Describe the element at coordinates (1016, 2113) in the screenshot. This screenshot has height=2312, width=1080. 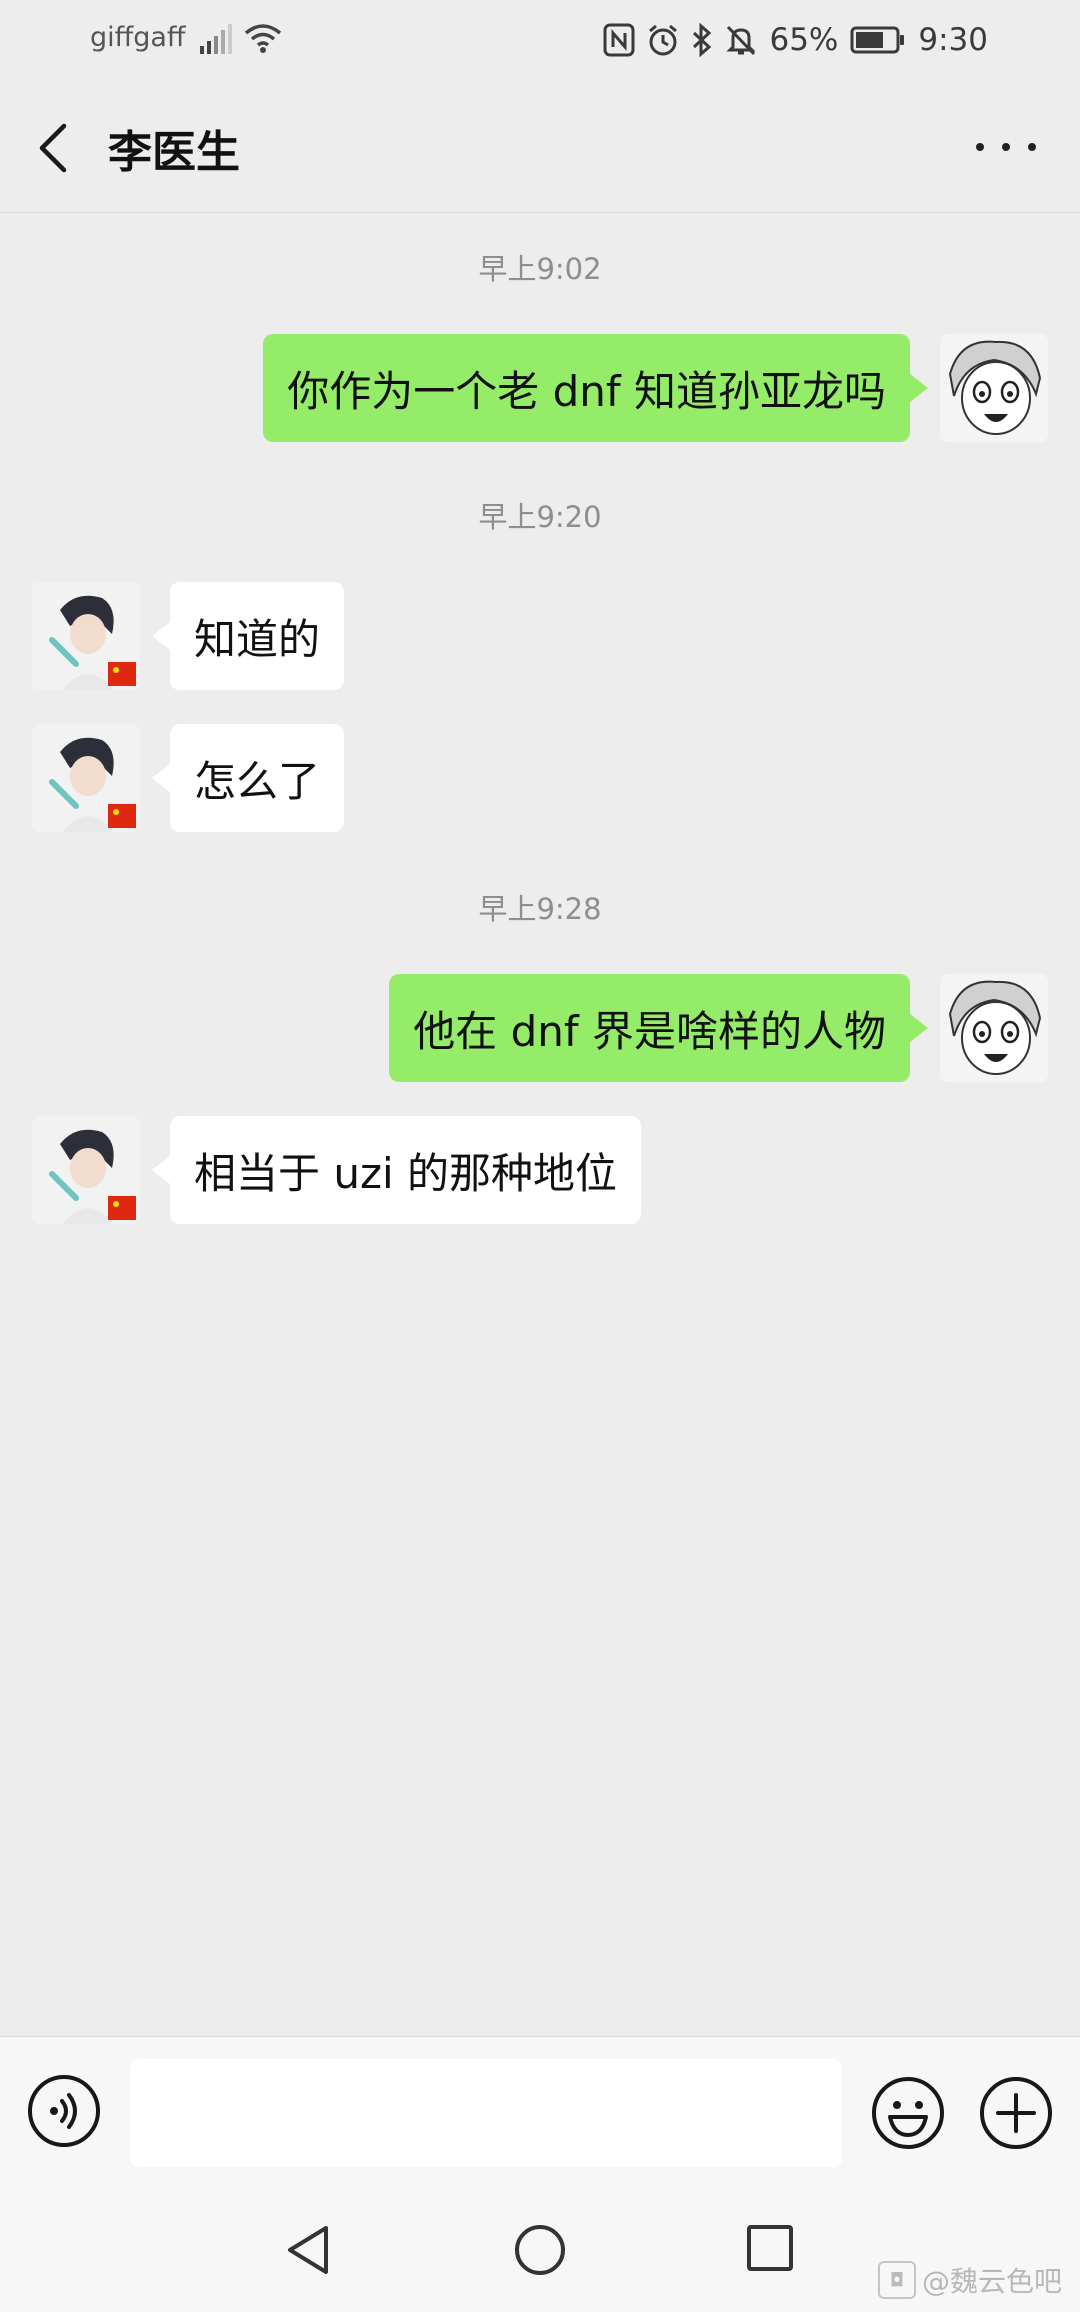
I see `plus-icon` at that location.